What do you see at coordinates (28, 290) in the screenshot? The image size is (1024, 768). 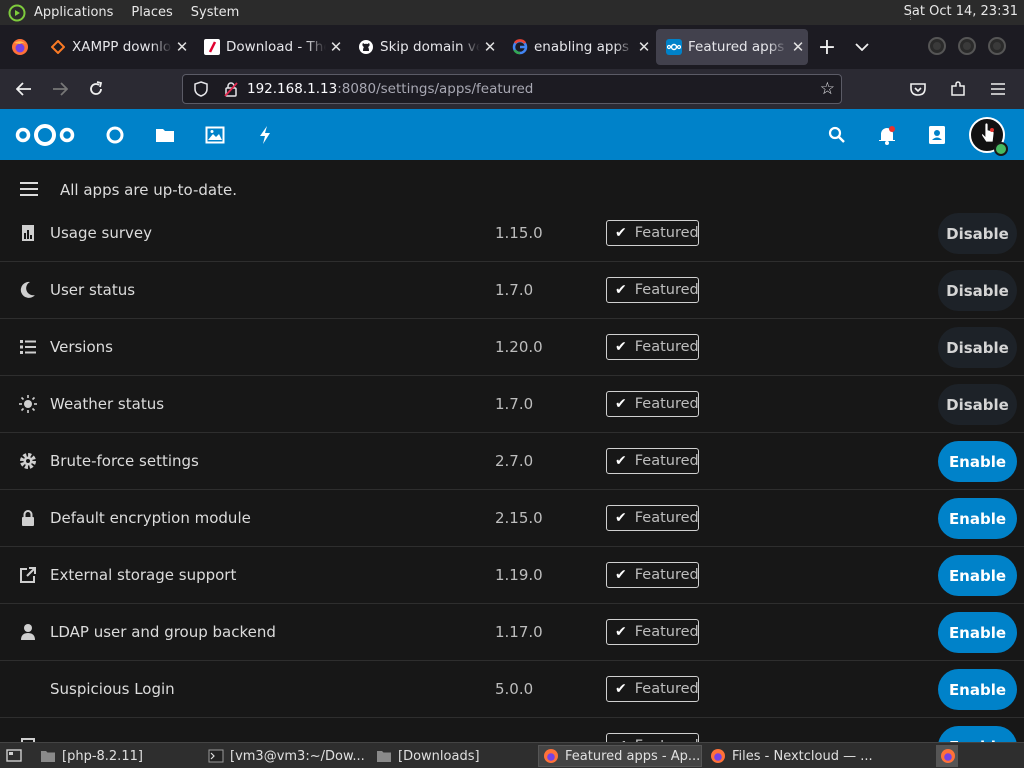 I see `moon-icon` at bounding box center [28, 290].